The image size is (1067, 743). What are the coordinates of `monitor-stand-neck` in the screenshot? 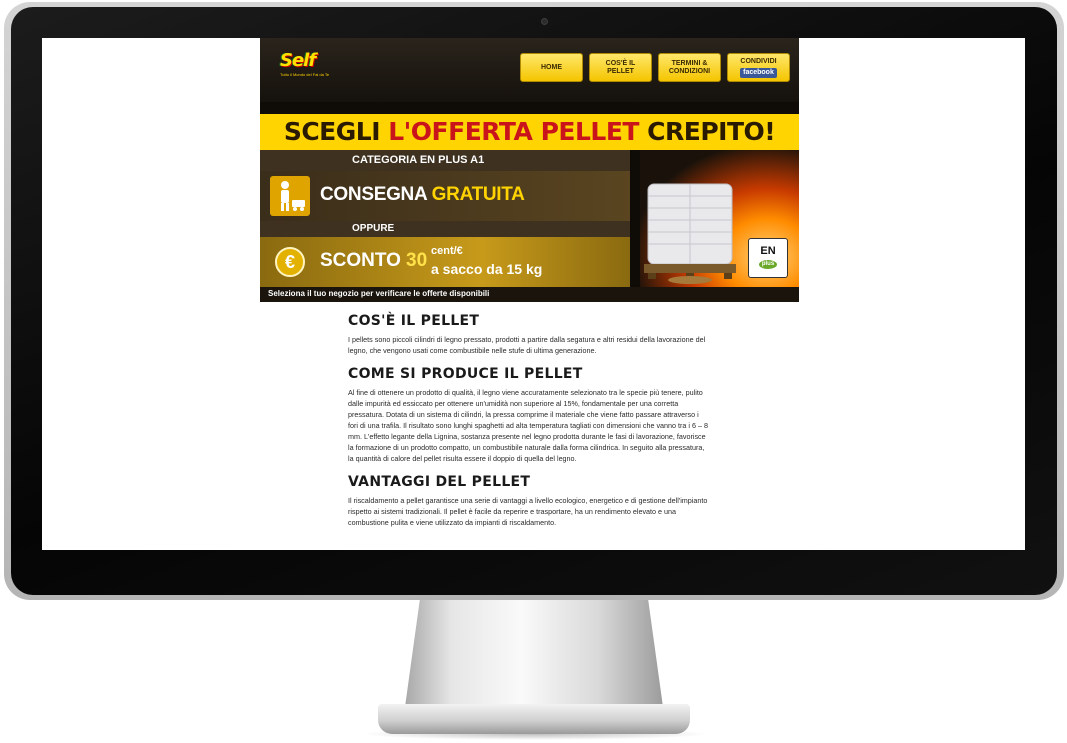 It's located at (534, 651).